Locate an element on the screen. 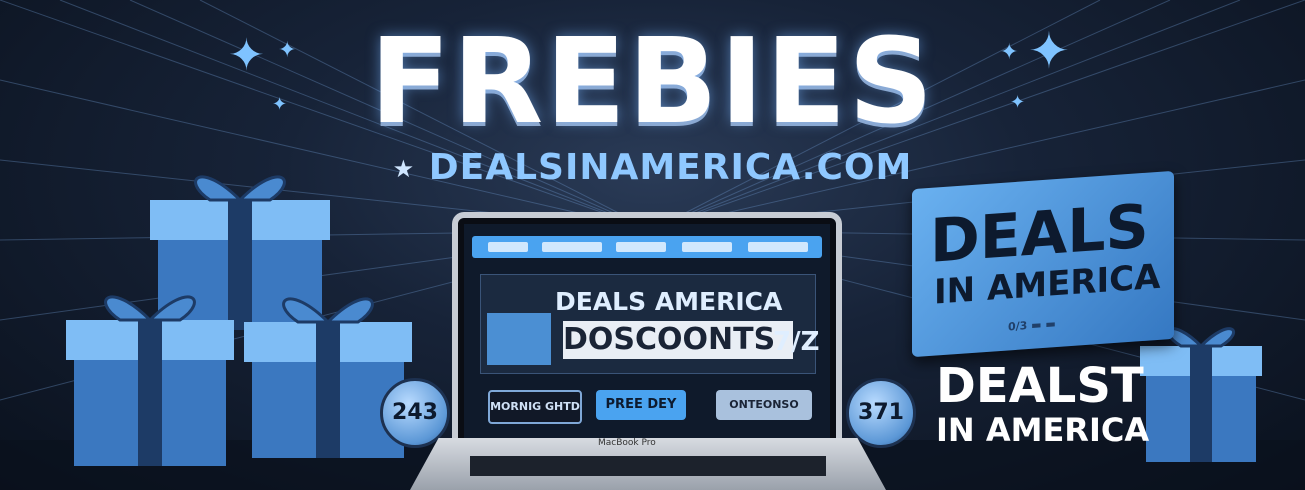 The width and height of the screenshot is (1305, 490). badge-coin: 371 is located at coordinates (881, 413).